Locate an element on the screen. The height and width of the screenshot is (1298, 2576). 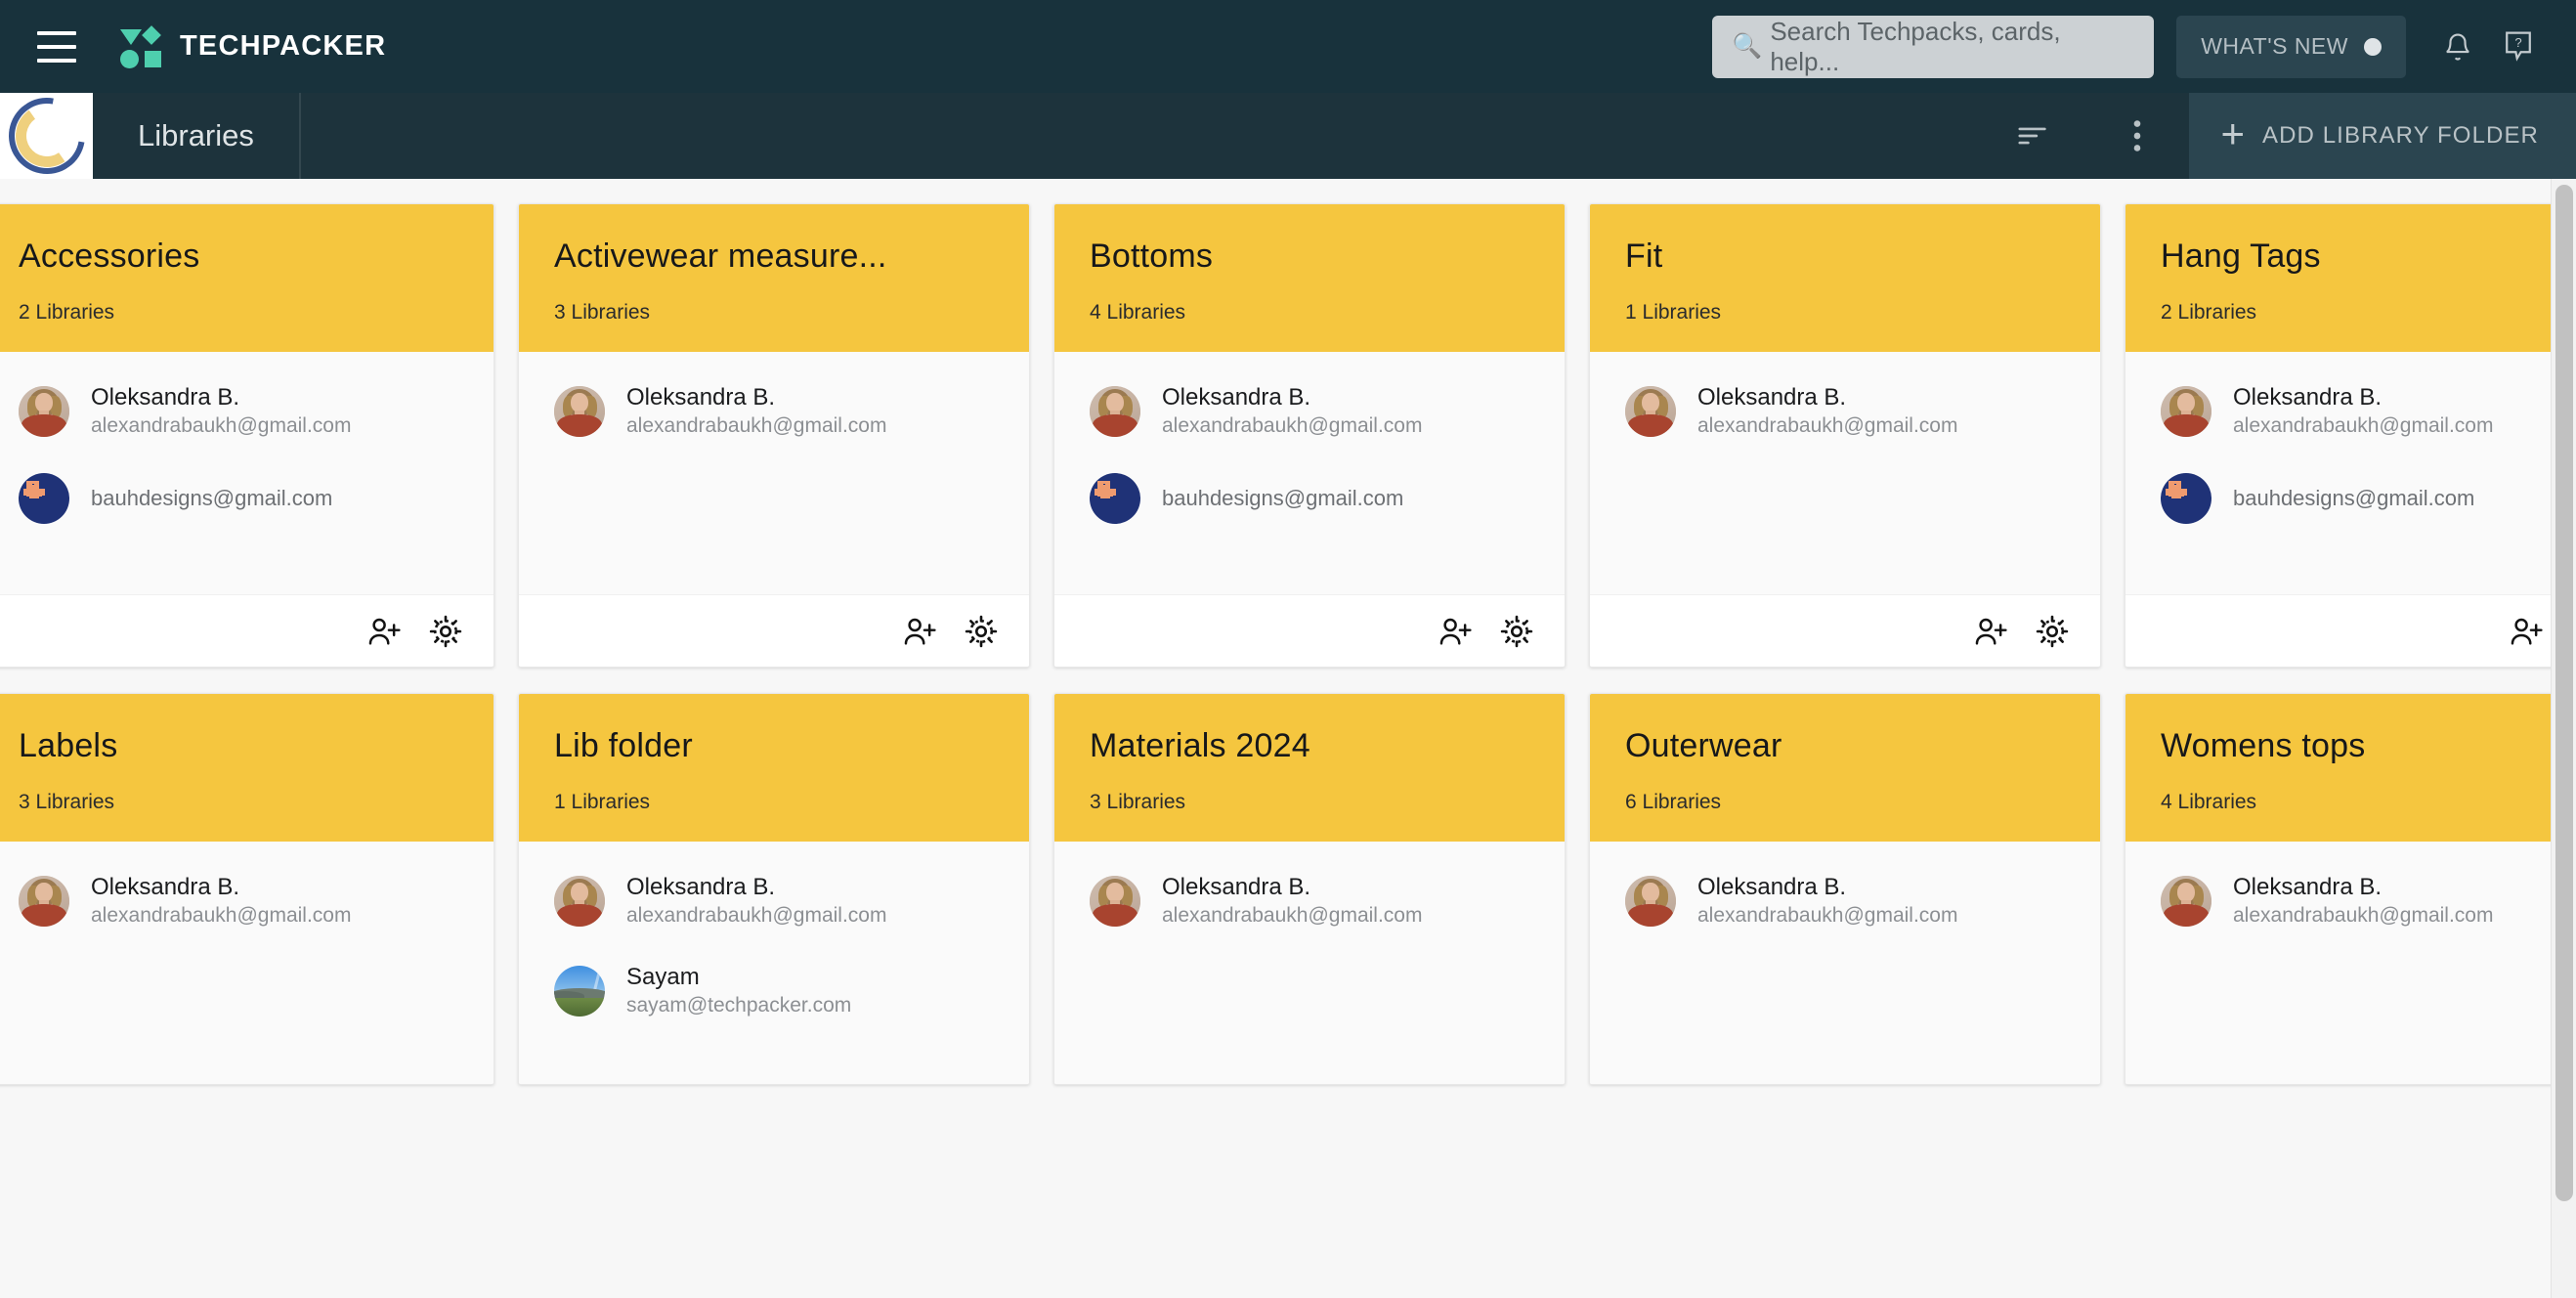
sort-lines-icon is located at coordinates (2034, 136).